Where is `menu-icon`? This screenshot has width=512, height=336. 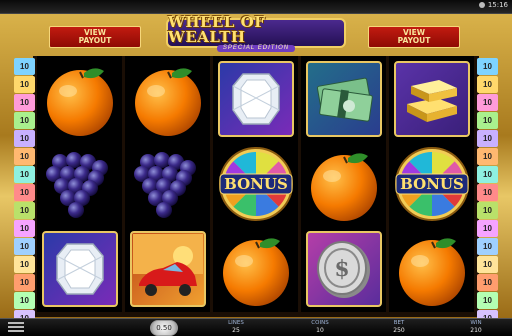 menu-icon is located at coordinates (16, 328).